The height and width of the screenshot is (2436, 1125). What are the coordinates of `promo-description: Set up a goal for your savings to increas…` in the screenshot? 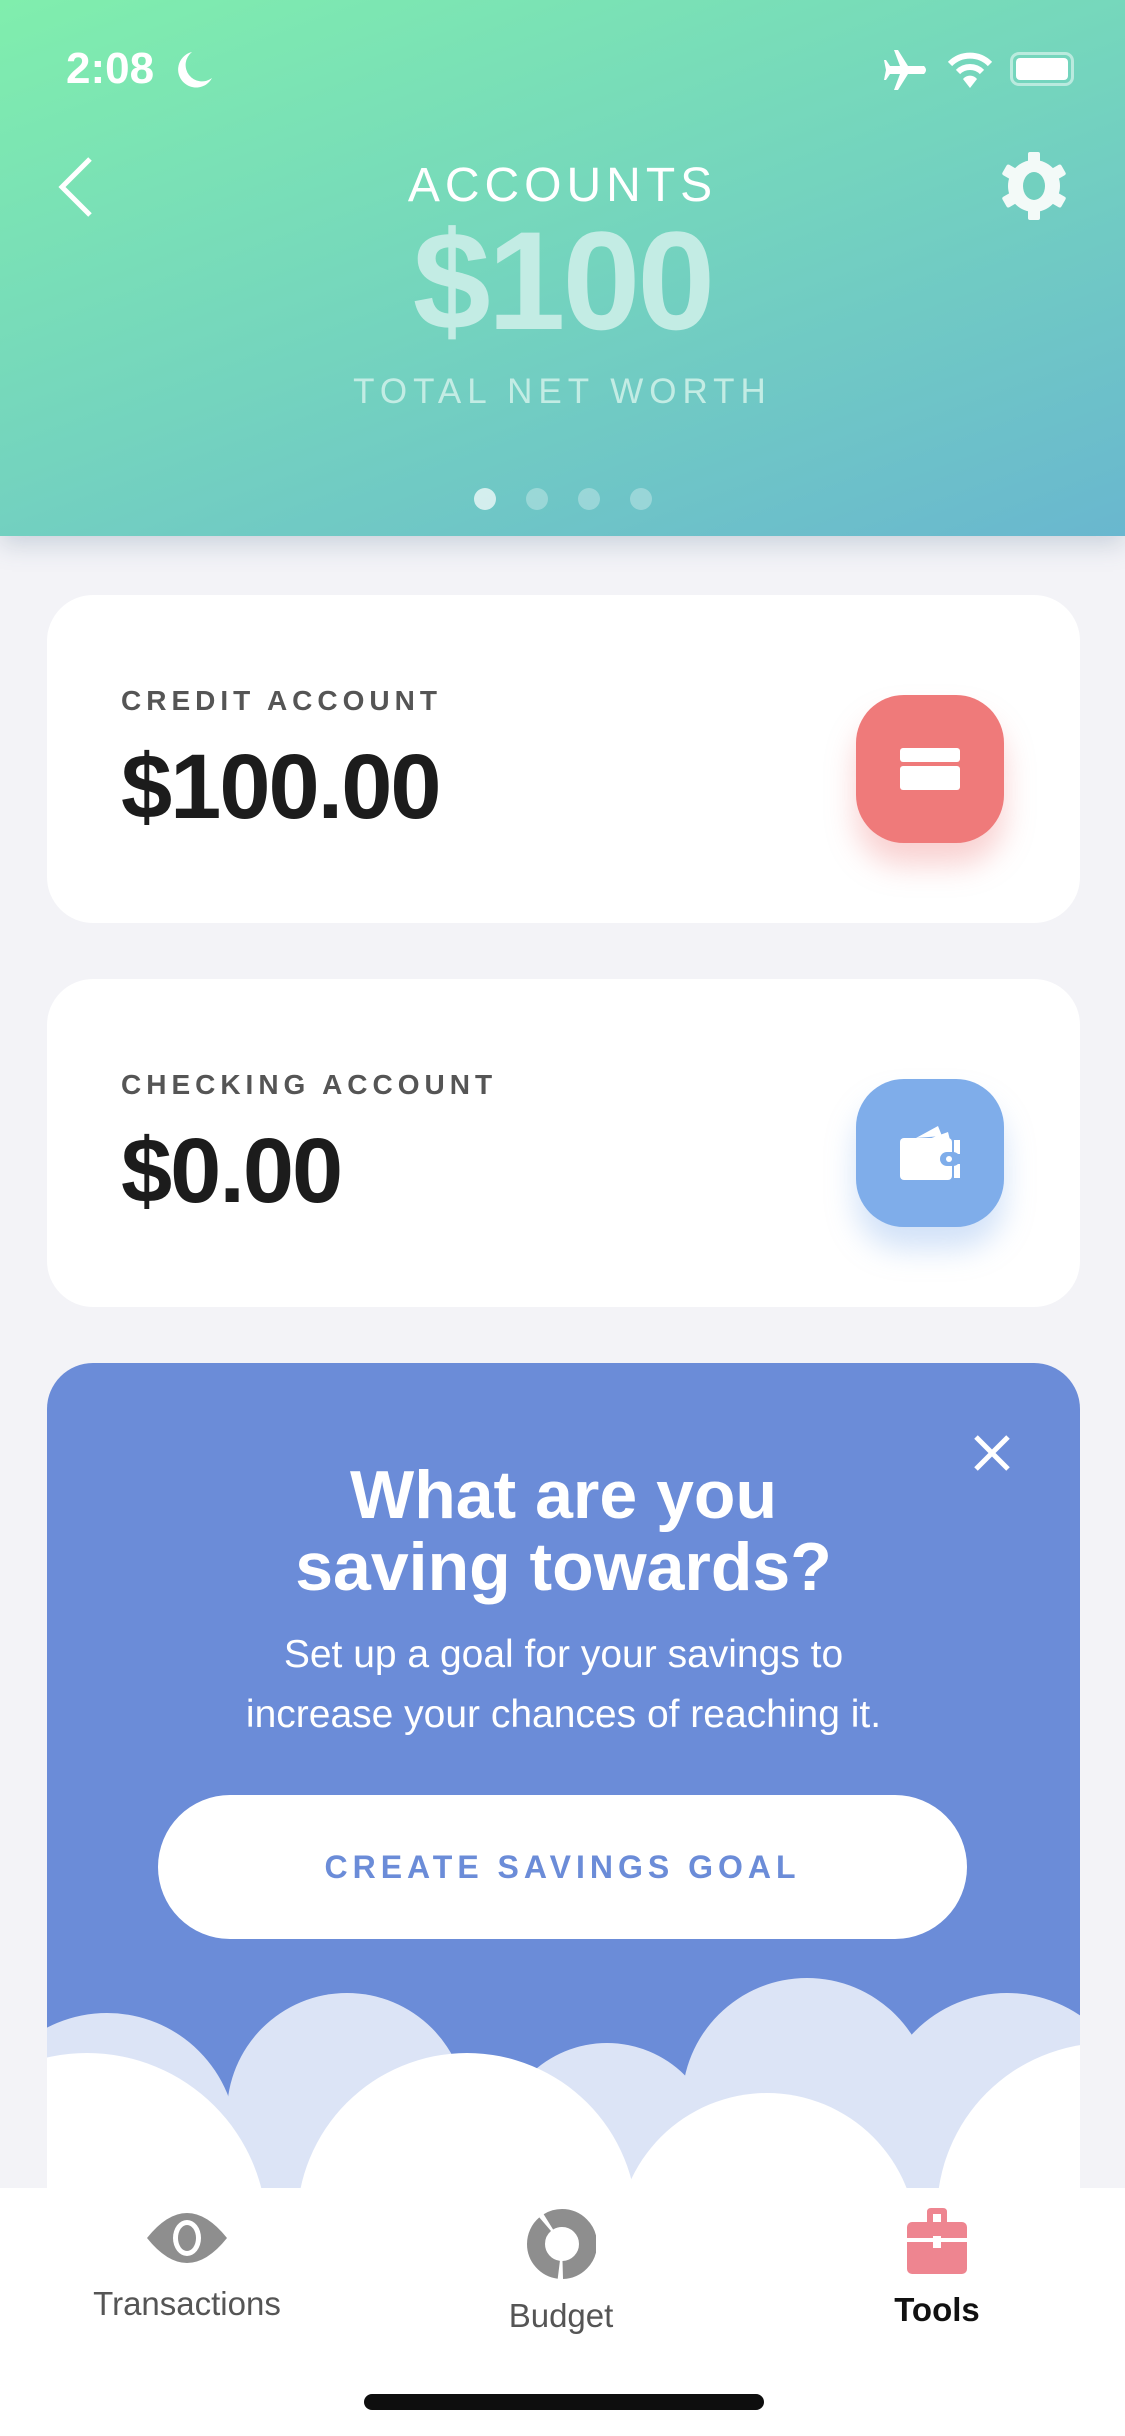 It's located at (563, 1685).